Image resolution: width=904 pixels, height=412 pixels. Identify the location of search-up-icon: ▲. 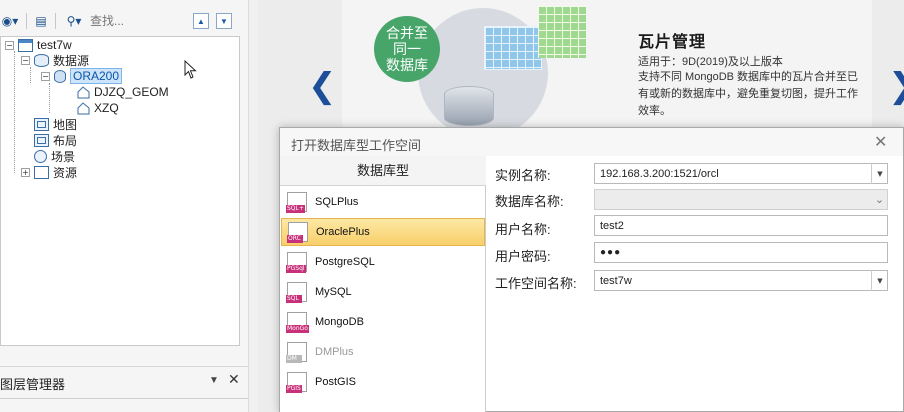
(201, 21).